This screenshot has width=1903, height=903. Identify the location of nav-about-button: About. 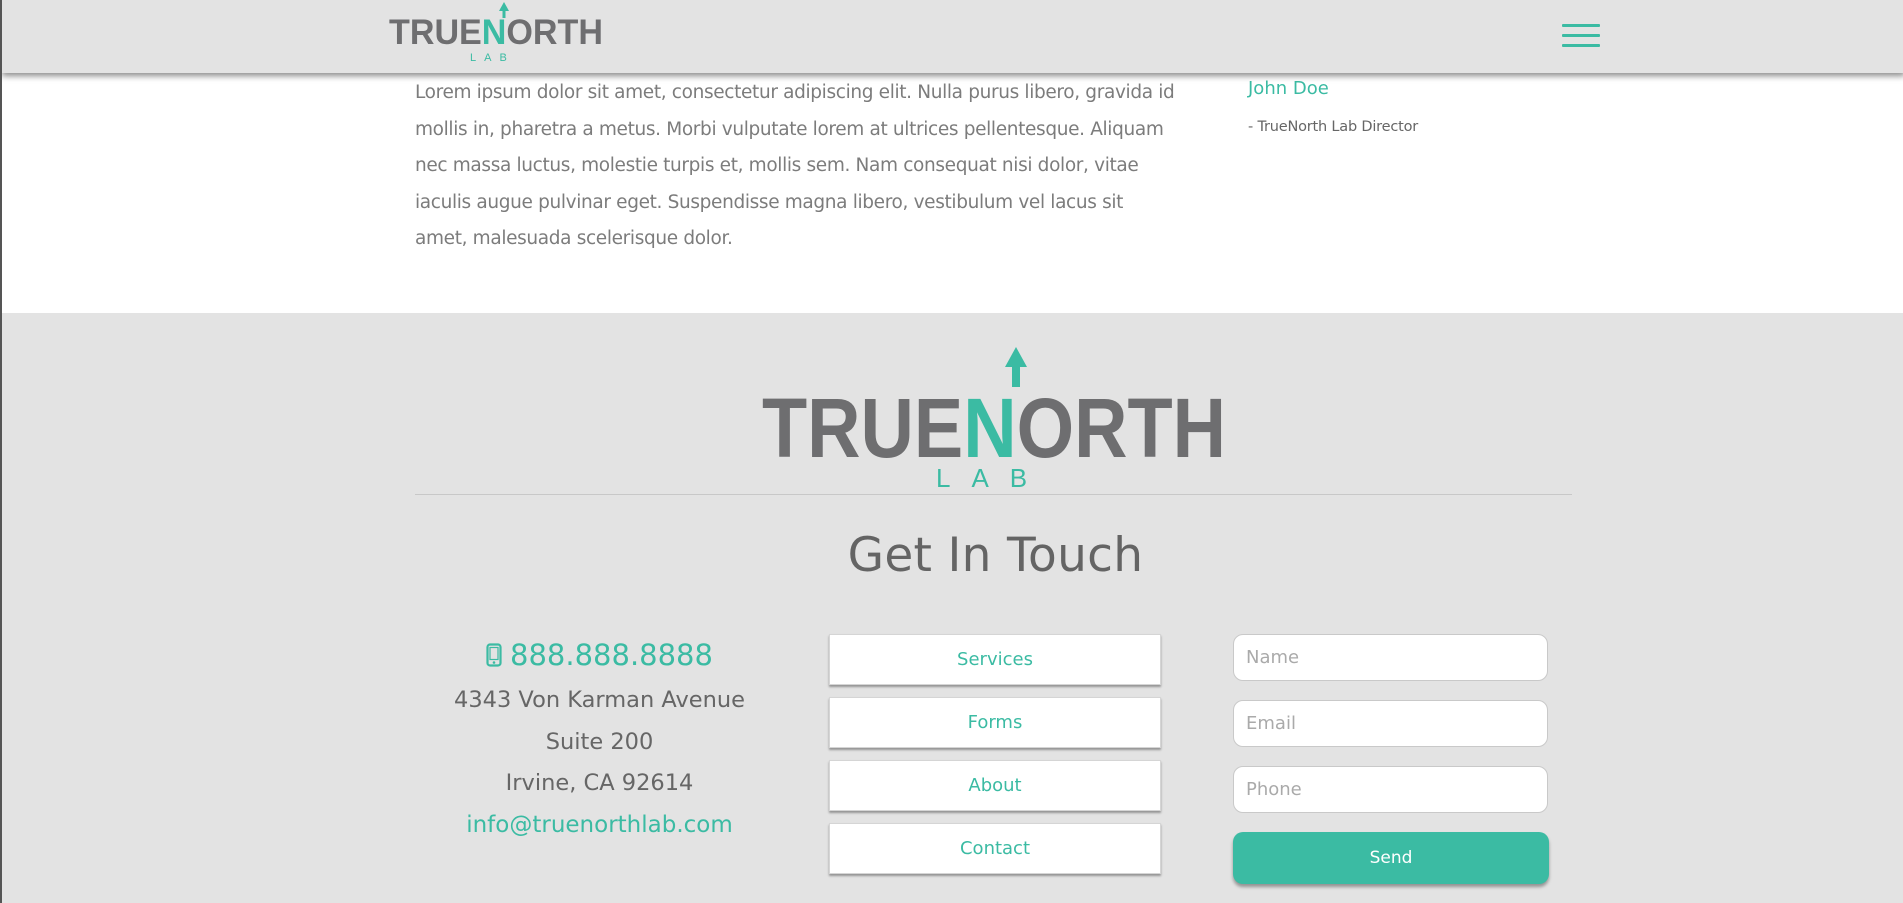
(995, 785).